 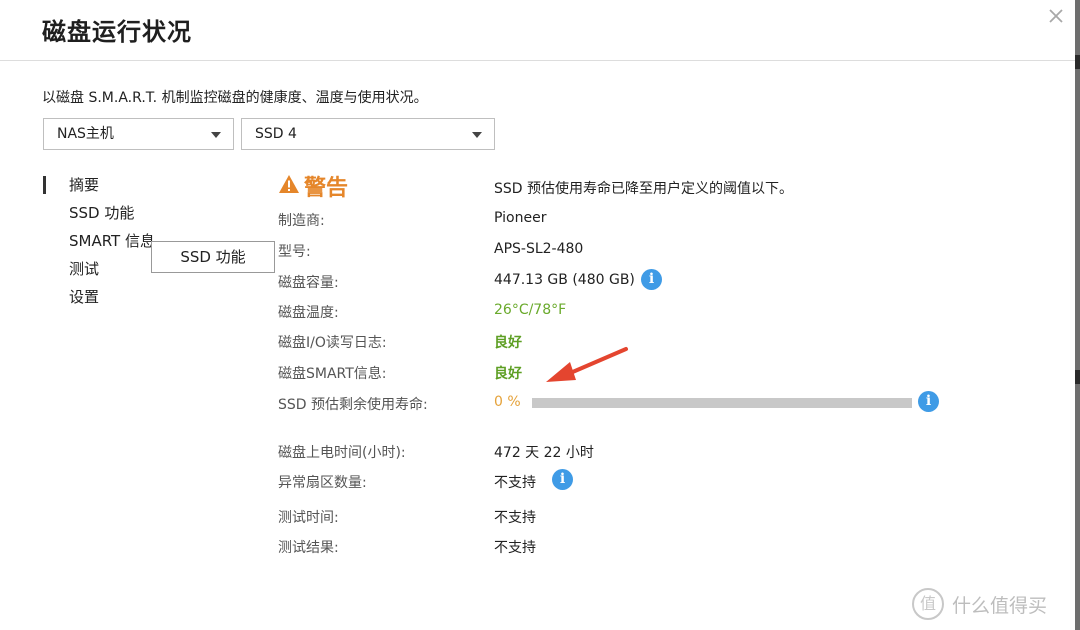 What do you see at coordinates (322, 483) in the screenshot?
I see `bad-sectors-label: 异常扇区数量:` at bounding box center [322, 483].